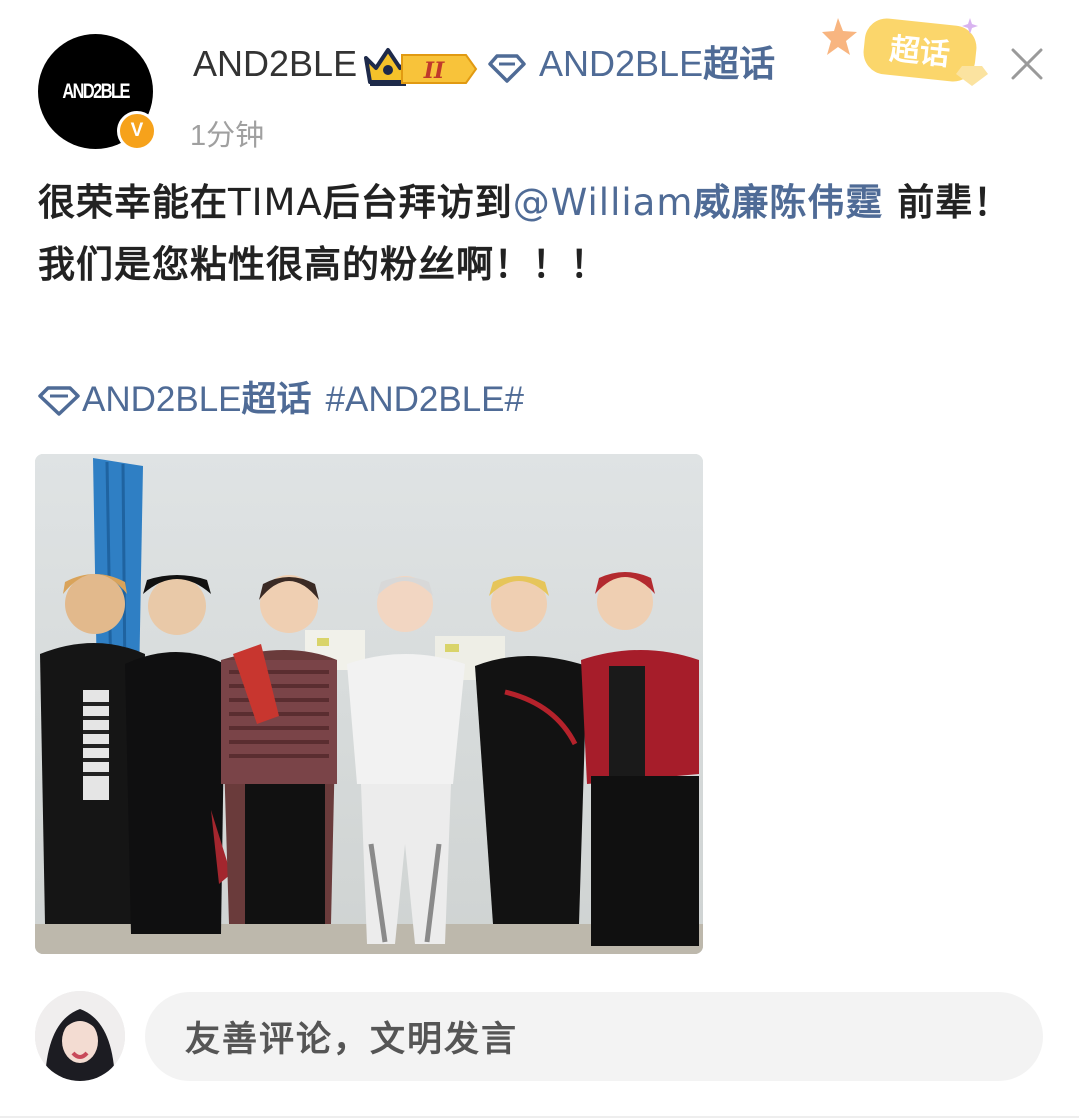  Describe the element at coordinates (434, 71) in the screenshot. I see `rank-badge-label: II` at that location.